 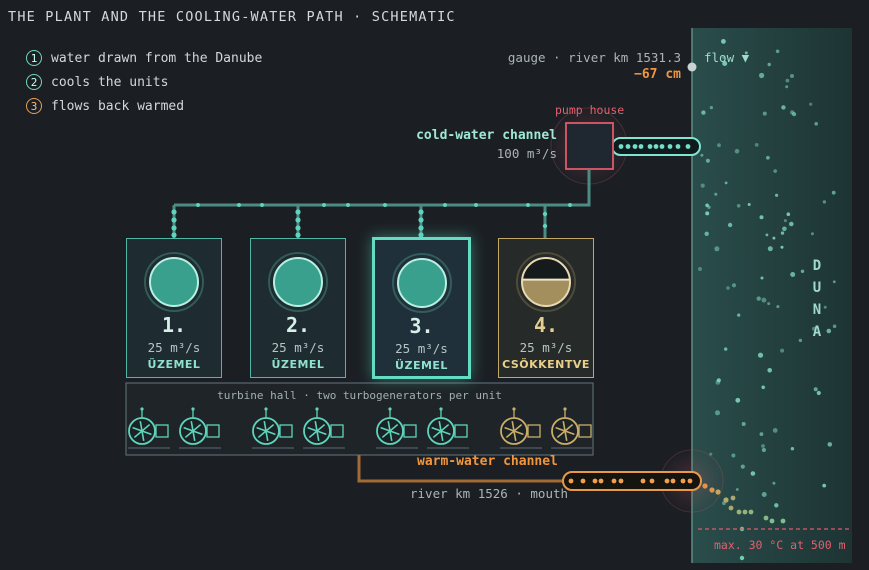 What do you see at coordinates (546, 325) in the screenshot?
I see `unit-number: 4.` at bounding box center [546, 325].